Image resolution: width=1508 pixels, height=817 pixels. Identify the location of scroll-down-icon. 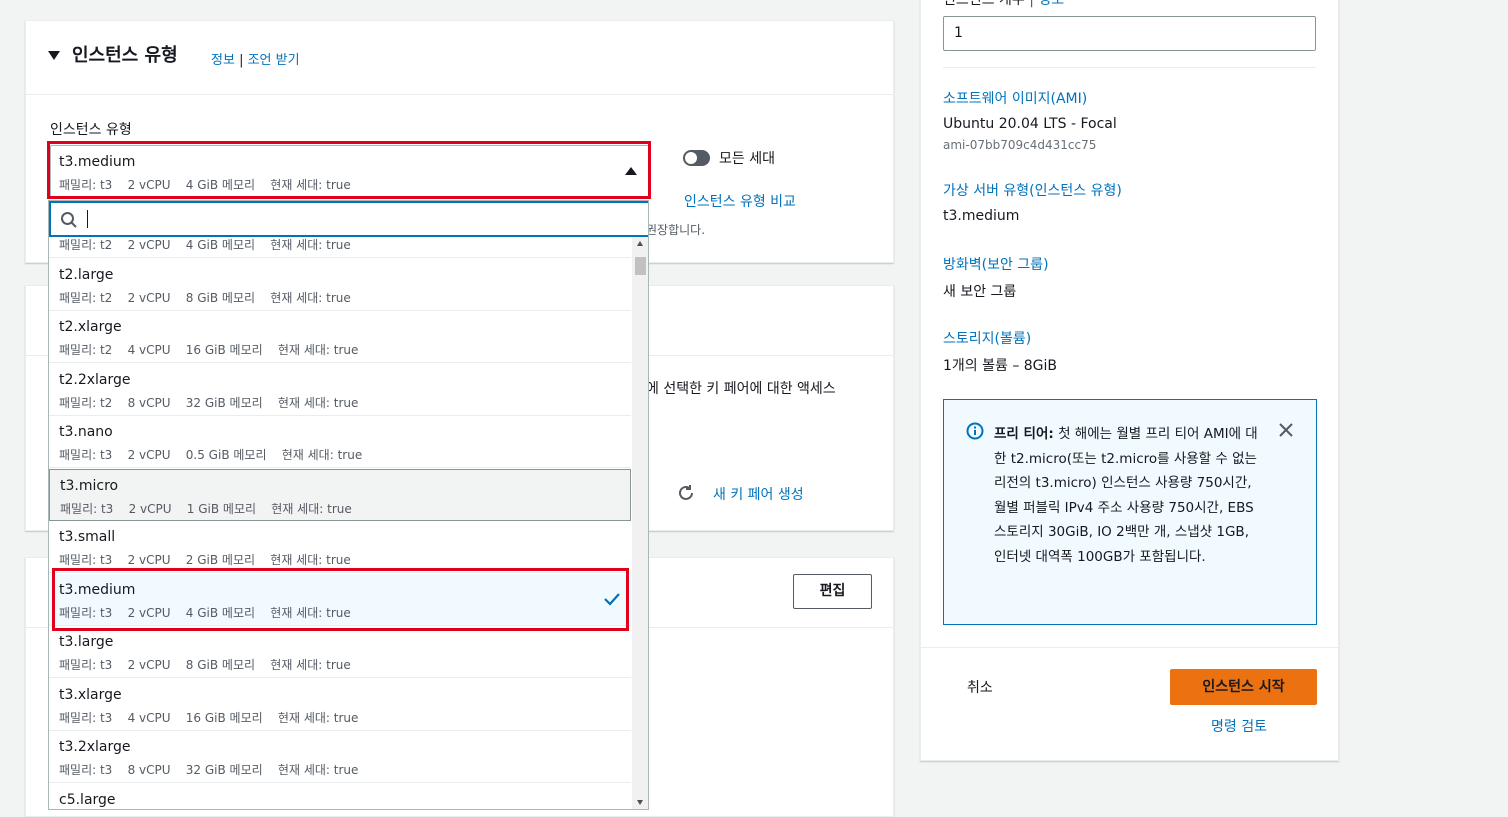
(640, 802).